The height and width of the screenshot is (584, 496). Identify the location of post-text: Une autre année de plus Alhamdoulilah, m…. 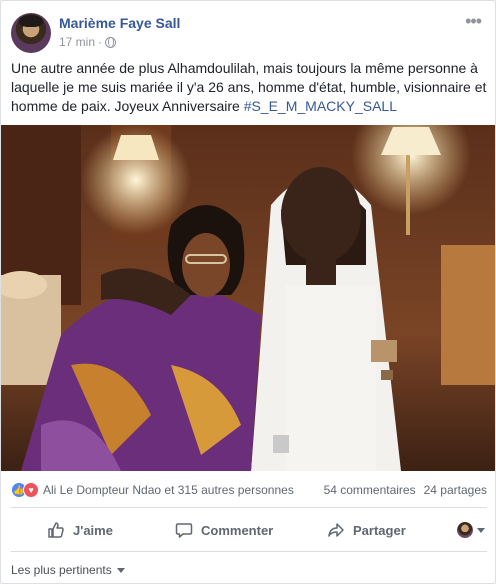
(249, 87).